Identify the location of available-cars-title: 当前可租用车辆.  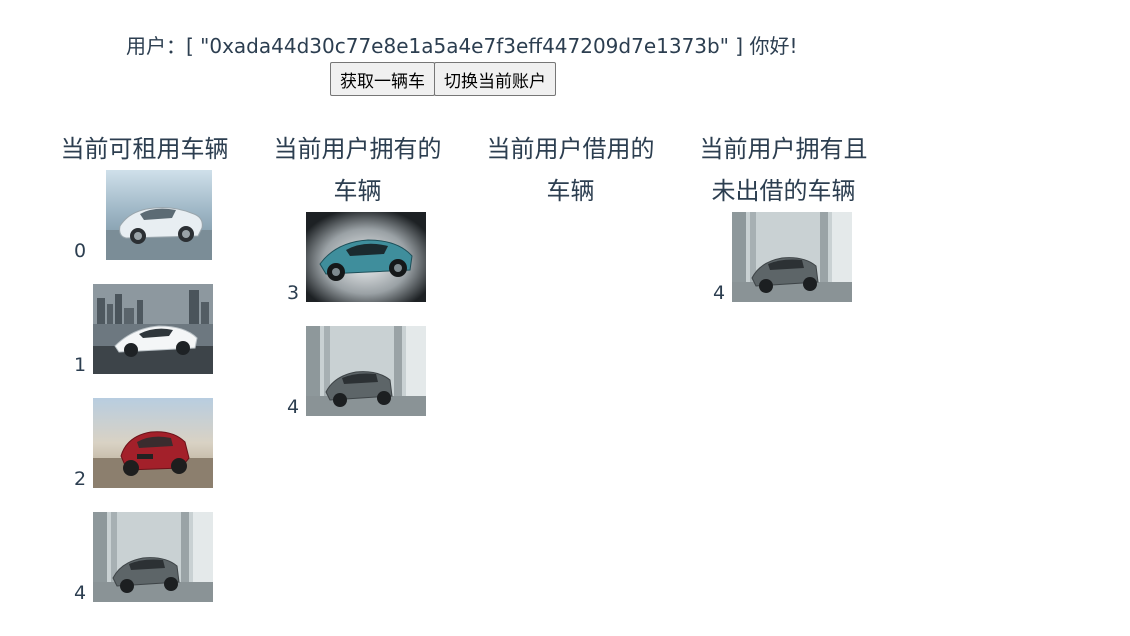
(144, 149).